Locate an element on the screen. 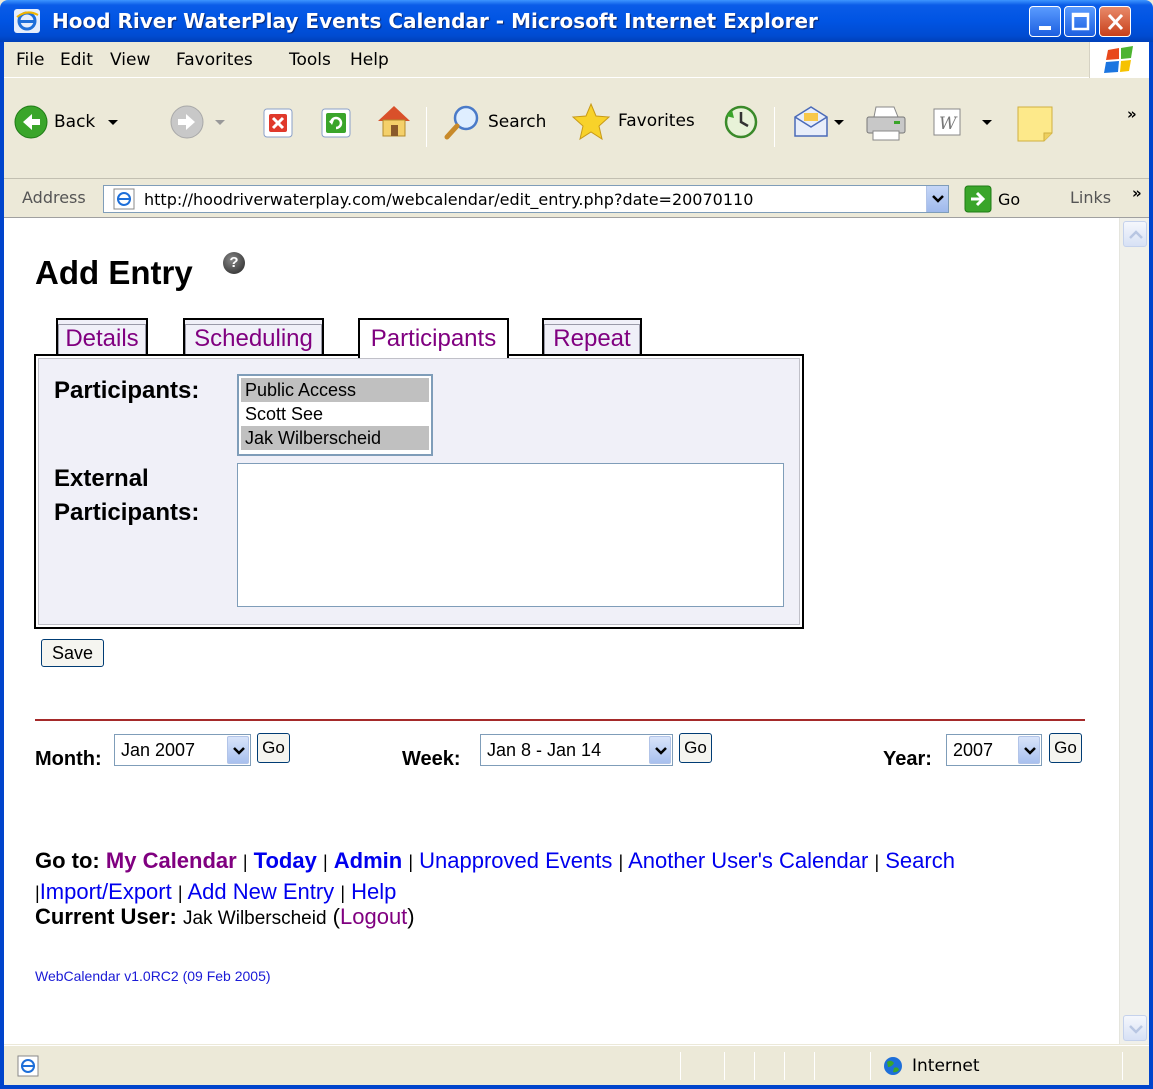 The image size is (1153, 1089). current-user-name: Jak Wilberscheid is located at coordinates (254, 918).